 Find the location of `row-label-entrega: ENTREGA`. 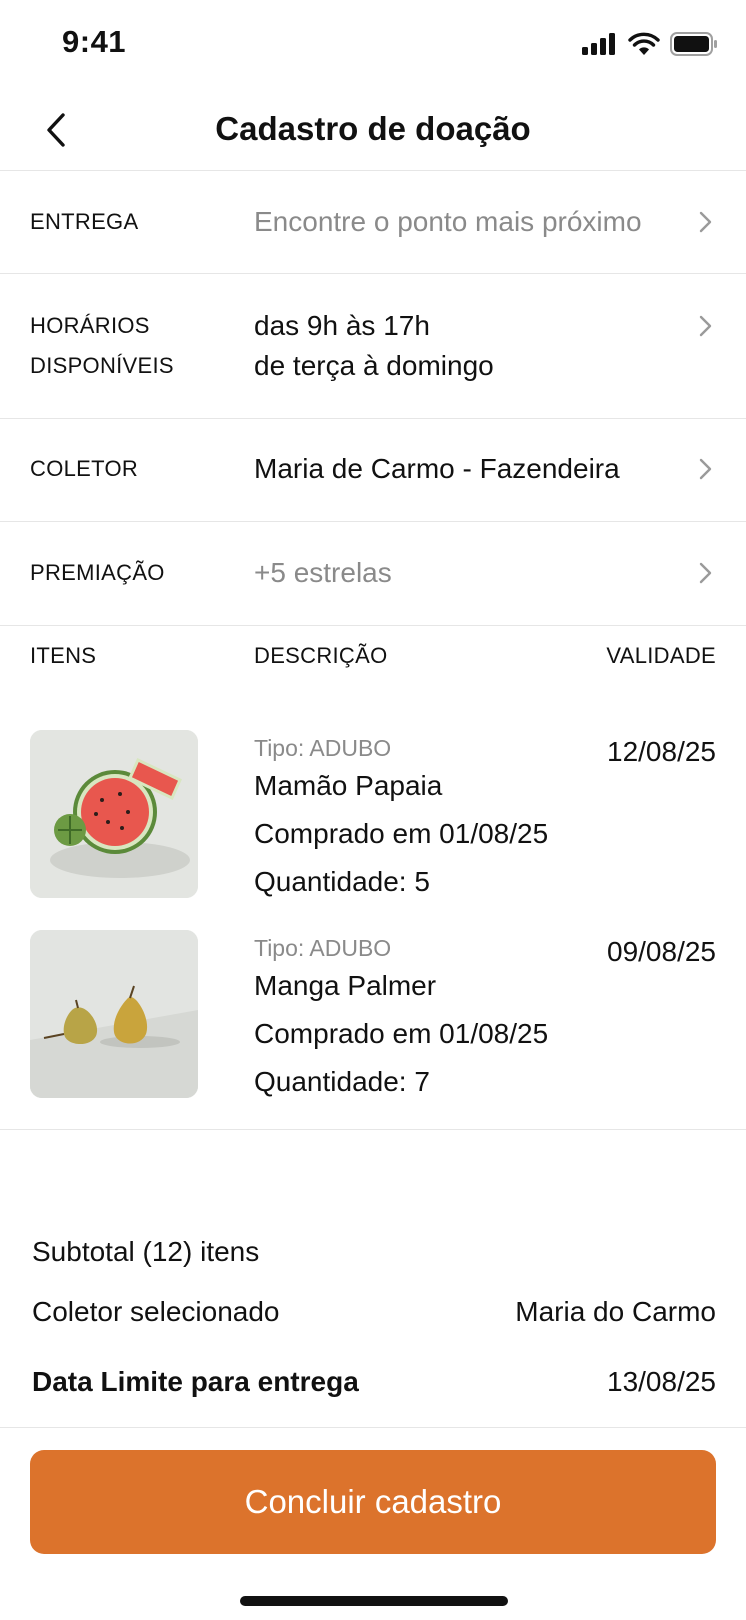

row-label-entrega: ENTREGA is located at coordinates (84, 221).